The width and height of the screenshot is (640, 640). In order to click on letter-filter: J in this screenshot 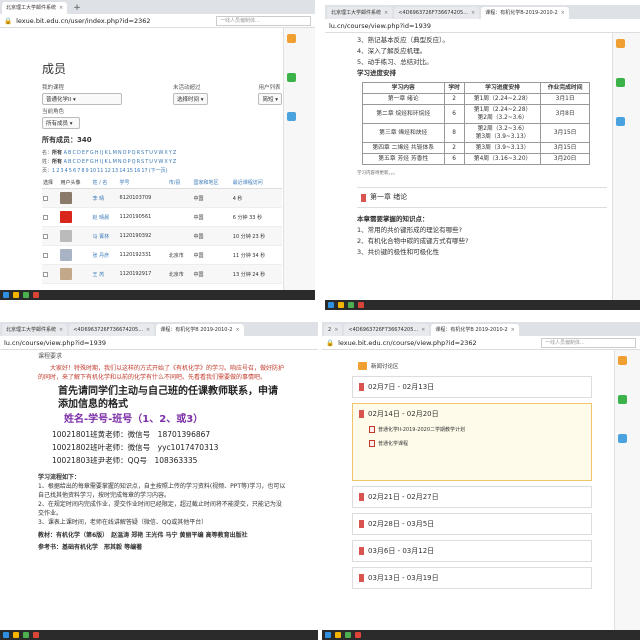, I will do `click(102, 162)`.